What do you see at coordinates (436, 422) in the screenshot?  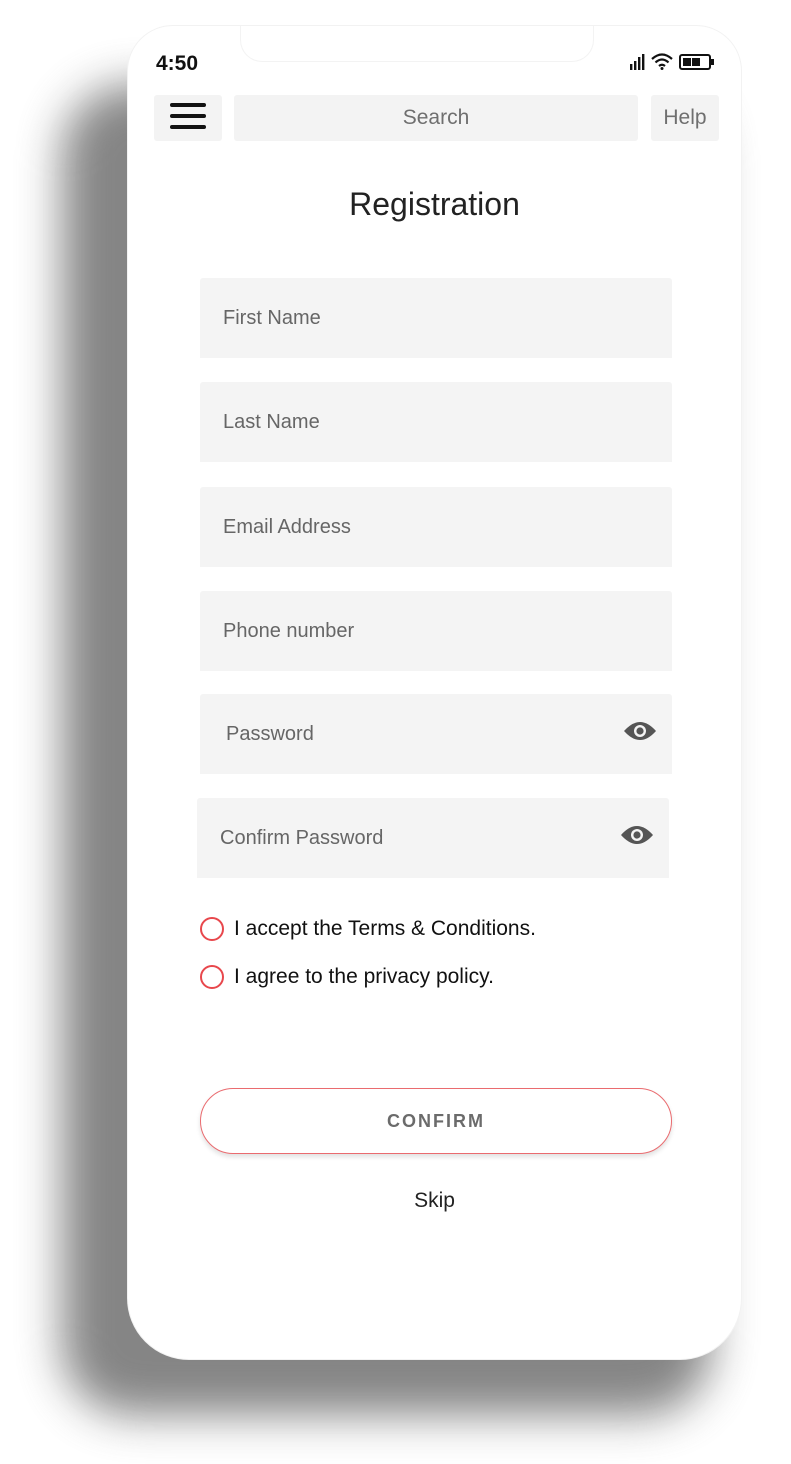 I see `last-name-field: Last Name` at bounding box center [436, 422].